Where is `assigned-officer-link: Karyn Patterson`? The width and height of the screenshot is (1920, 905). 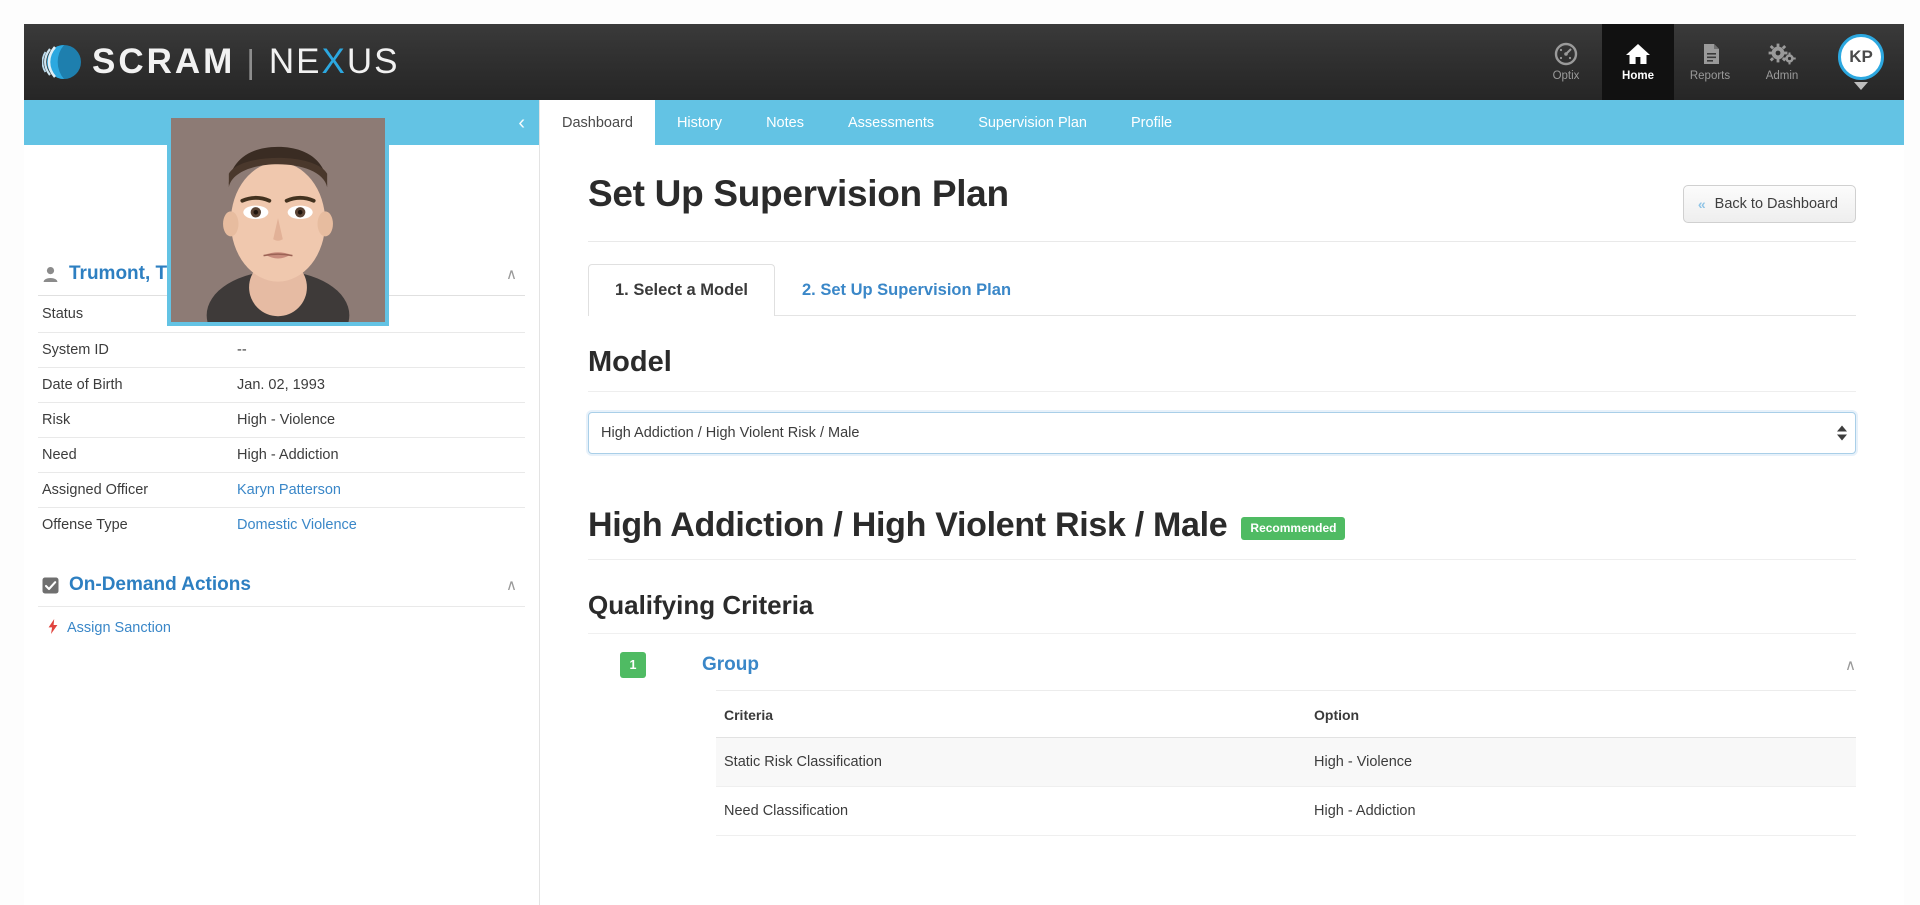 assigned-officer-link: Karyn Patterson is located at coordinates (289, 490).